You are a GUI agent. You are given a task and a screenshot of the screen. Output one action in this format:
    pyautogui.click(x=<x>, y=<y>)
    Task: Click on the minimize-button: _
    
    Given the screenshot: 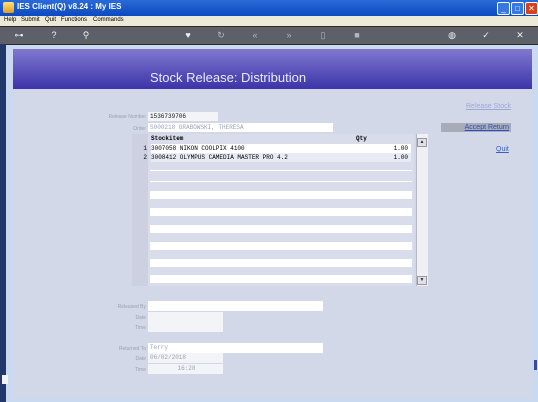 What is the action you would take?
    pyautogui.click(x=503, y=8)
    